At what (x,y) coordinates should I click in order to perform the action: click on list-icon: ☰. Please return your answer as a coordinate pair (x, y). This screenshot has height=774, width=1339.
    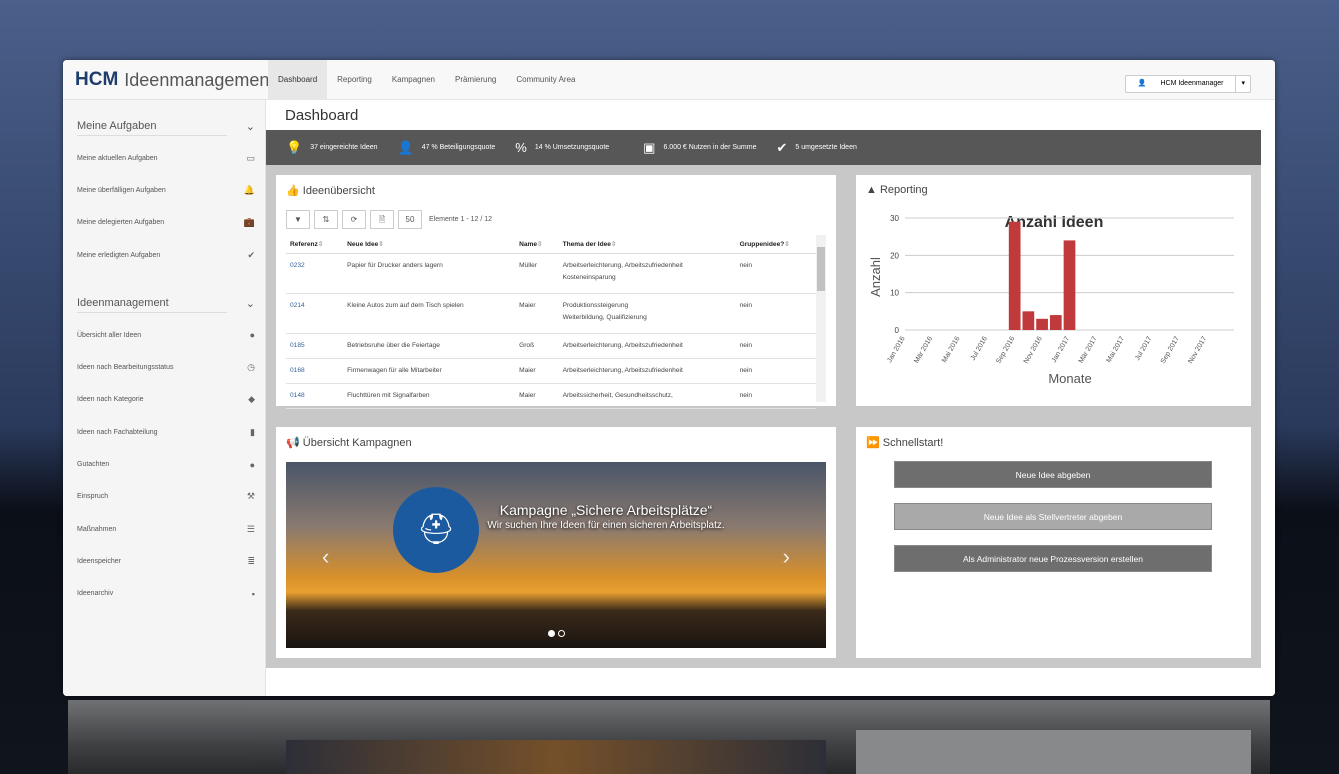
    Looking at the image, I should click on (250, 528).